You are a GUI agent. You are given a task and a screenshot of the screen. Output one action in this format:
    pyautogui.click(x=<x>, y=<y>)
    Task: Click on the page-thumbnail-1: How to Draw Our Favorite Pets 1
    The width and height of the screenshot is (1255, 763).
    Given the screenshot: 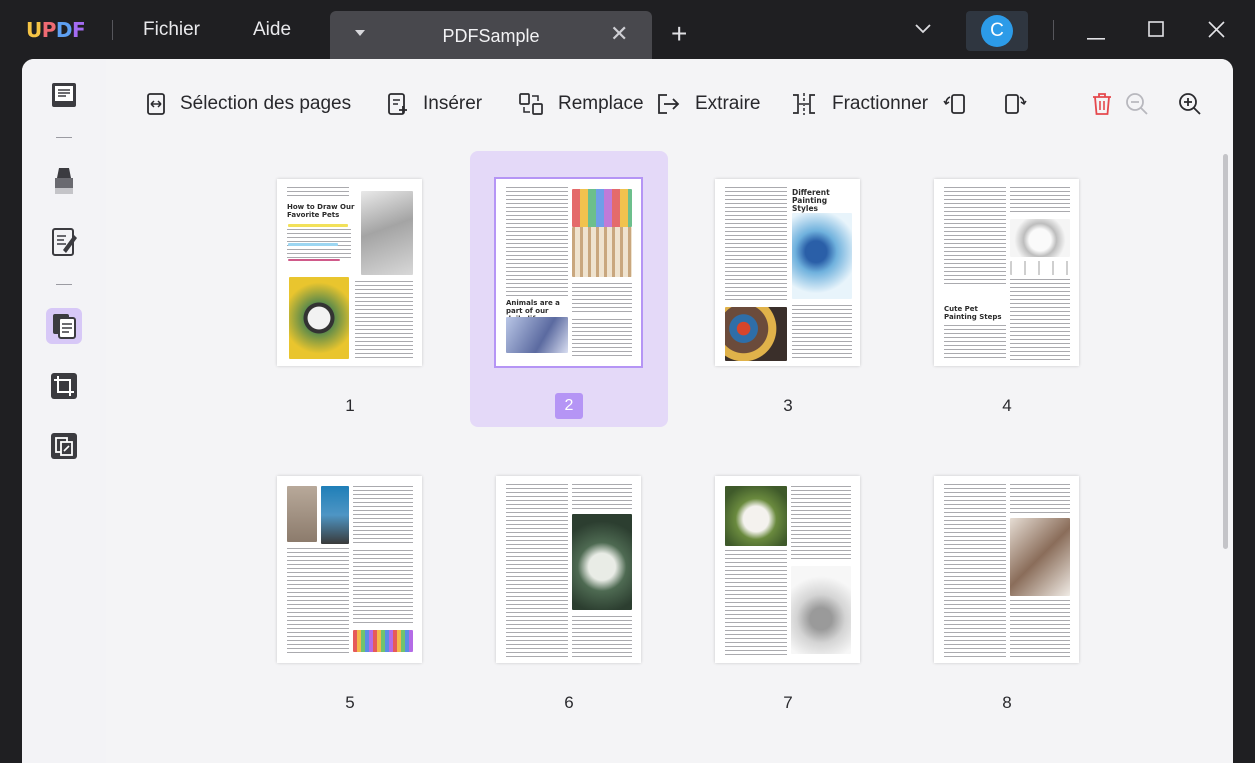 What is the action you would take?
    pyautogui.click(x=350, y=289)
    